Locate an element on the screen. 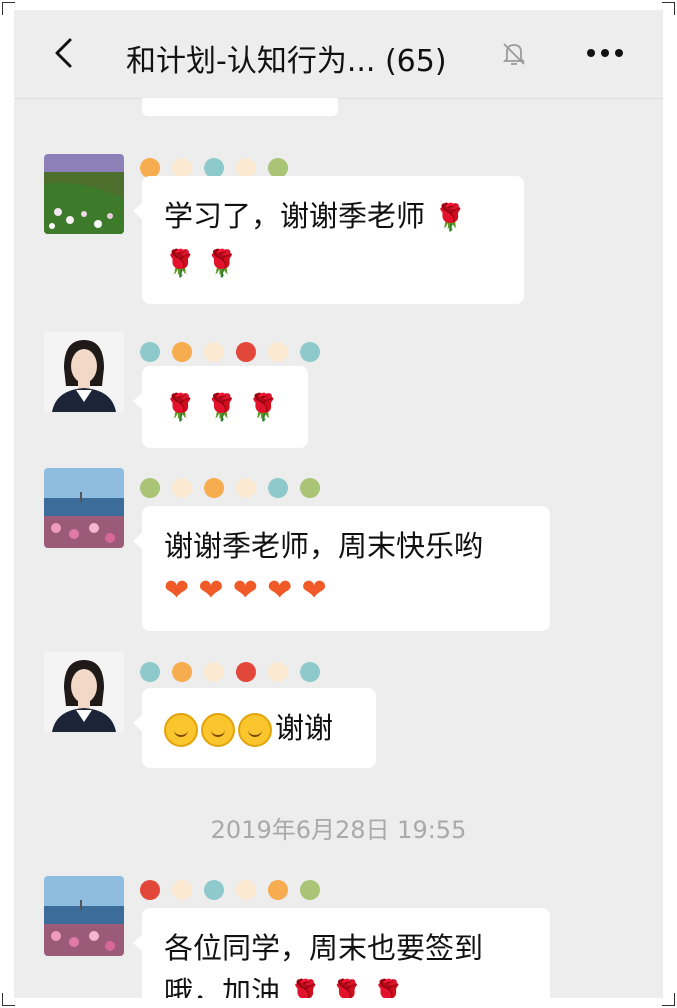 The width and height of the screenshot is (677, 1008). message-text: 学习了，谢谢季老师 is located at coordinates (295, 216).